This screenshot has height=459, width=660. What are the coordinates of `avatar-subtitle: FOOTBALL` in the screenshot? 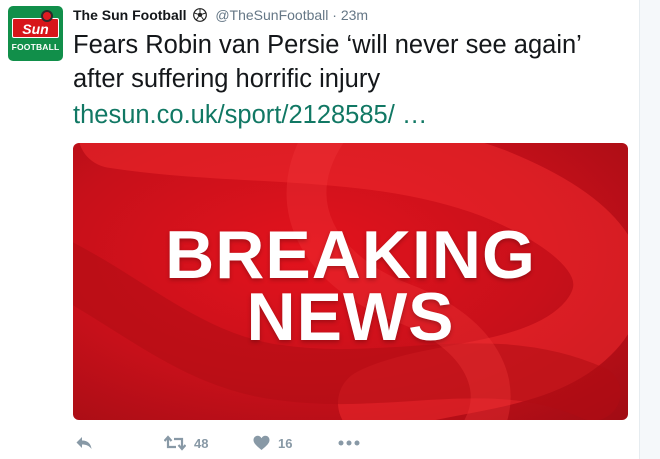 It's located at (35, 47).